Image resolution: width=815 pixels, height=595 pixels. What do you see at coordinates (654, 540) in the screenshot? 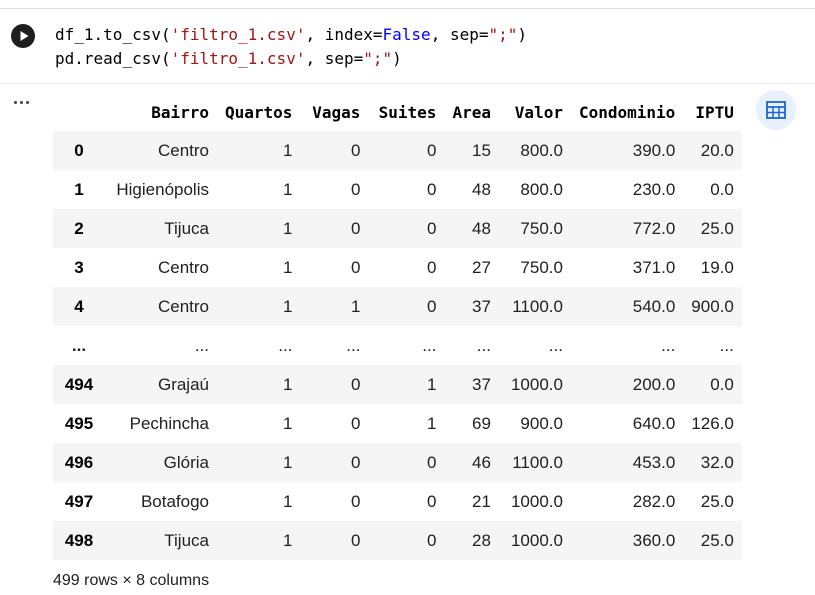
I see `table-cell: 360.0` at bounding box center [654, 540].